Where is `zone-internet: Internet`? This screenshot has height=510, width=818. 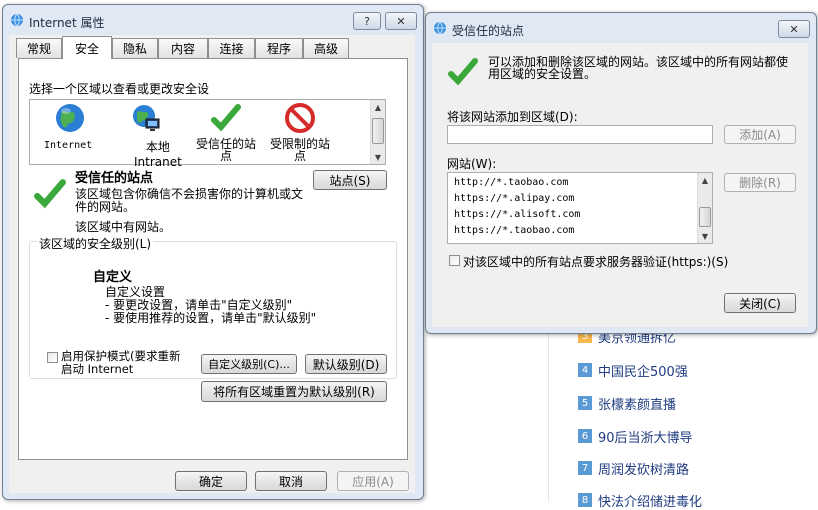 zone-internet: Internet is located at coordinates (70, 132).